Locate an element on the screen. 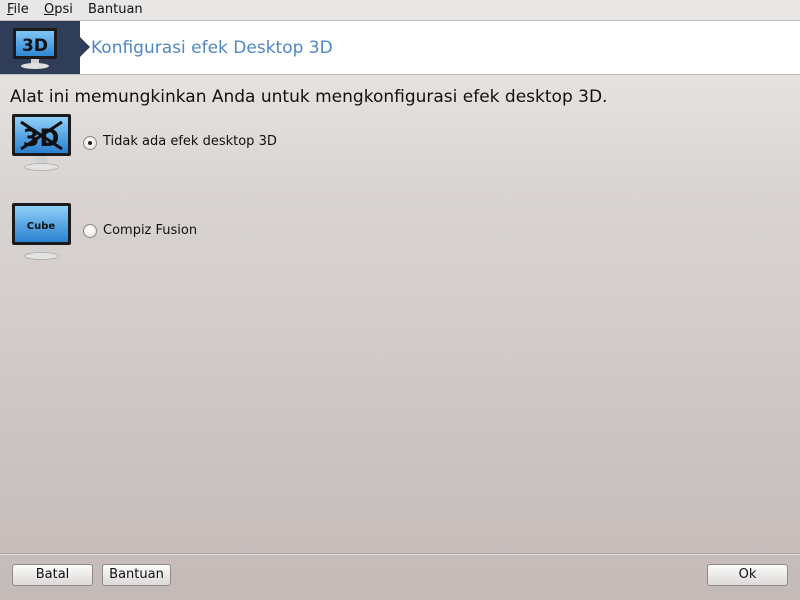 This screenshot has width=800, height=600. radio-compiz-fusion is located at coordinates (90, 231).